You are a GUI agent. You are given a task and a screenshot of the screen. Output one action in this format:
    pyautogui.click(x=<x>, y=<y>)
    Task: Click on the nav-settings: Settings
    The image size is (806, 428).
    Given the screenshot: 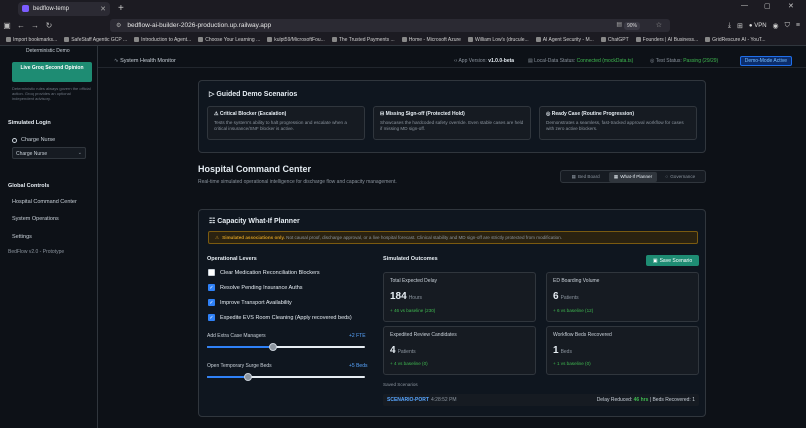 What is the action you would take?
    pyautogui.click(x=22, y=237)
    